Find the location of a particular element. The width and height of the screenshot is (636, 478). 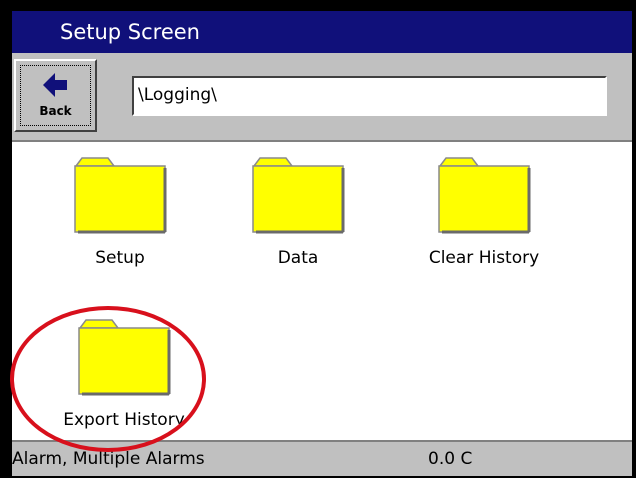

back-button: Back is located at coordinates (55, 95).